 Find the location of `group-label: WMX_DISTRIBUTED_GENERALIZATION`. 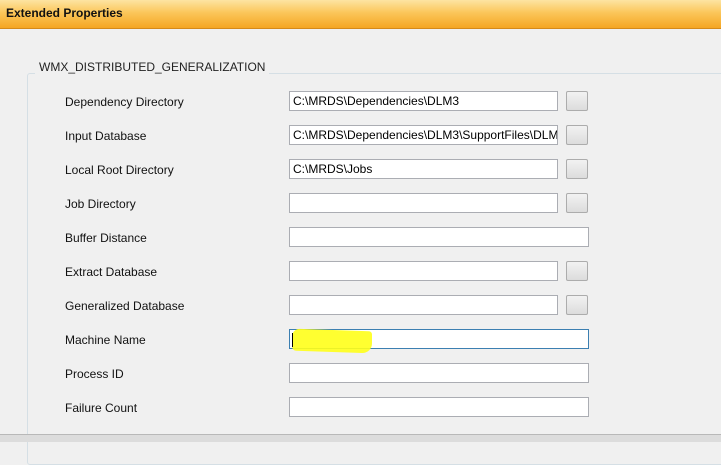

group-label: WMX_DISTRIBUTED_GENERALIZATION is located at coordinates (152, 67).